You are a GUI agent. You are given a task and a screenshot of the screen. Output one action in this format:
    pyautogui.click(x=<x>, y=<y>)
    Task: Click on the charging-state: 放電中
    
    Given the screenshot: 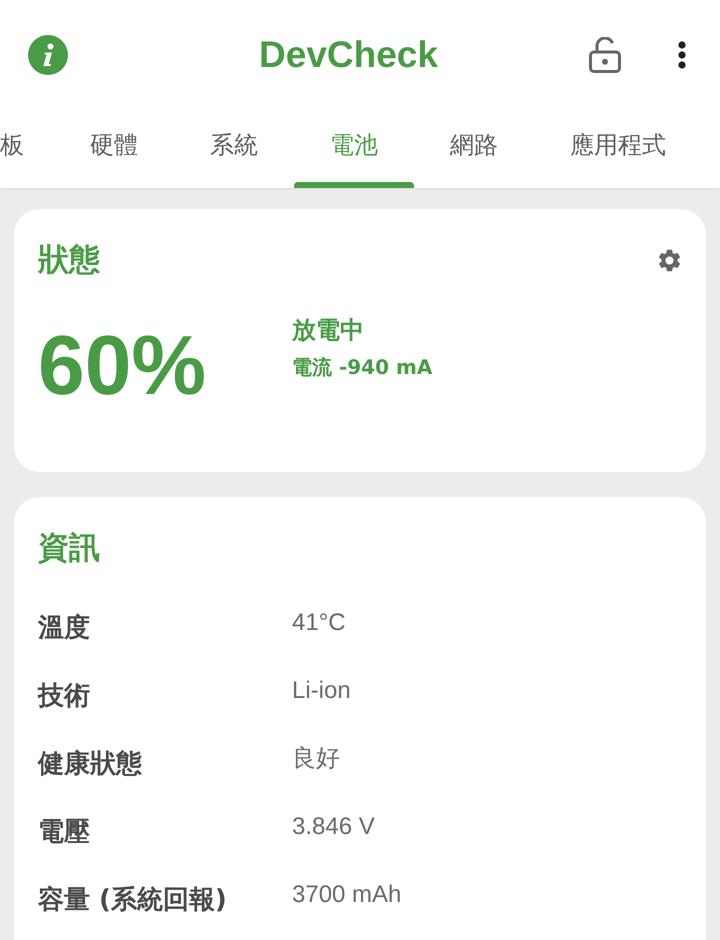 What is the action you would take?
    pyautogui.click(x=328, y=330)
    